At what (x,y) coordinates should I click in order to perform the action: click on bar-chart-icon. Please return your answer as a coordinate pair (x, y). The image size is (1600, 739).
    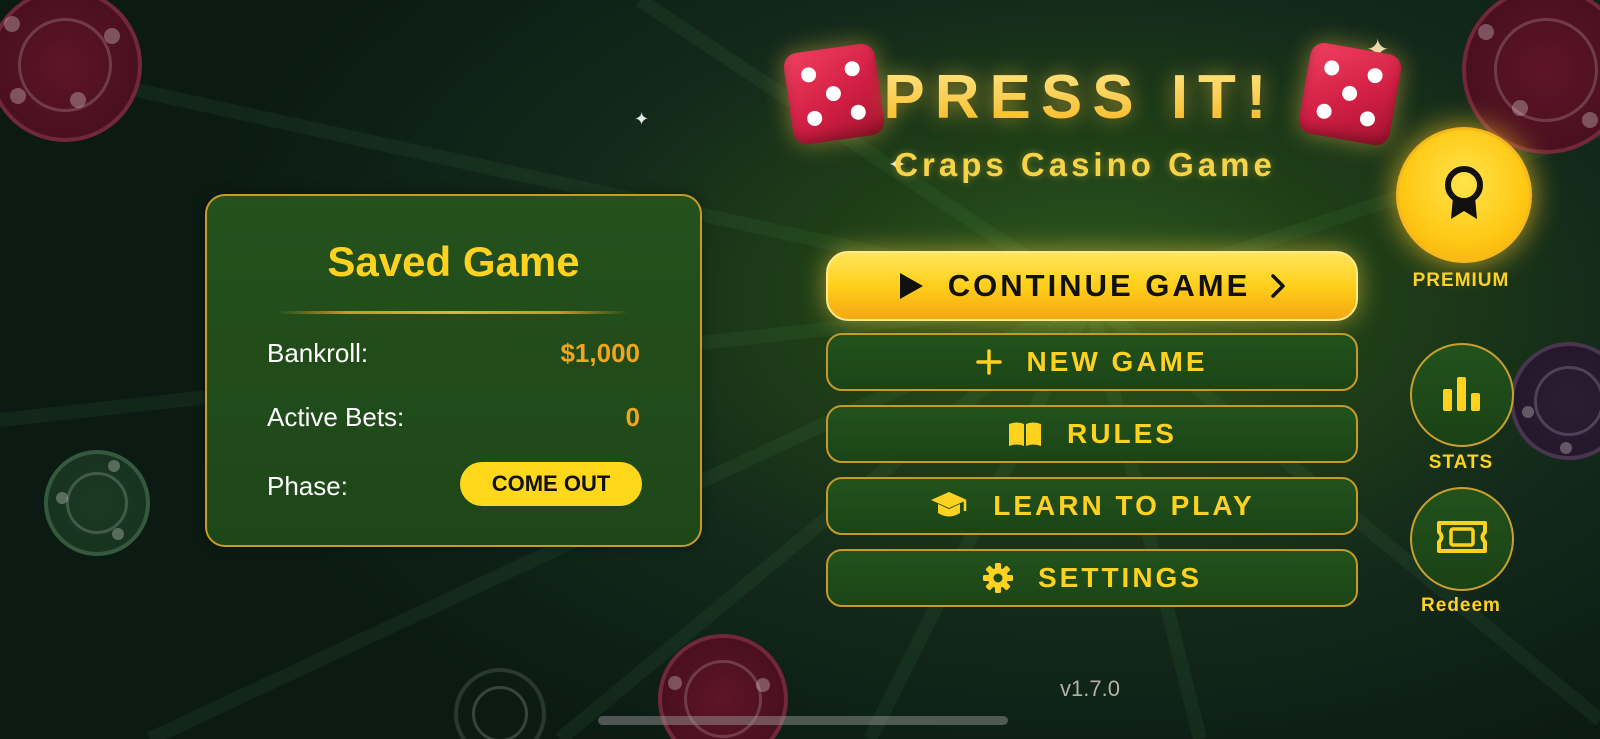
    Looking at the image, I should click on (1462, 395).